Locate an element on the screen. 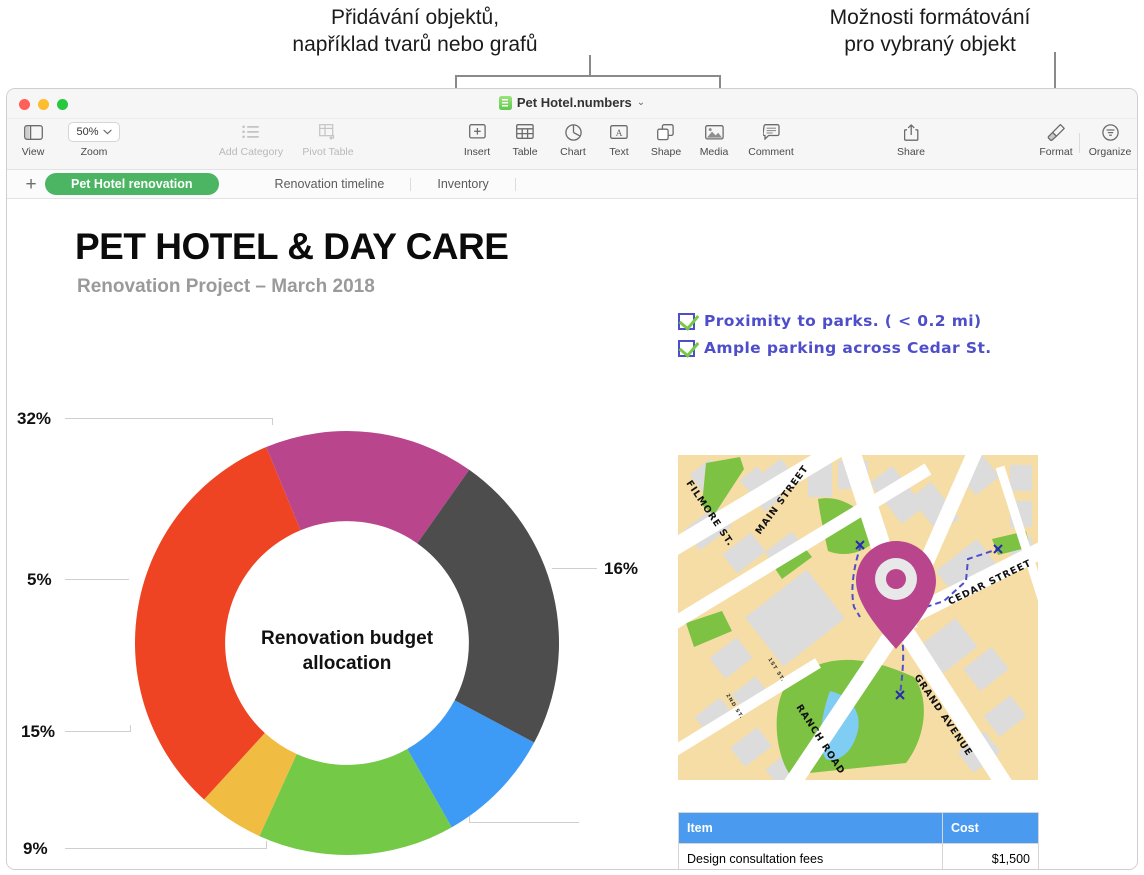 The image size is (1144, 875). document-title-text: Pet Hotel.numbers is located at coordinates (574, 102).